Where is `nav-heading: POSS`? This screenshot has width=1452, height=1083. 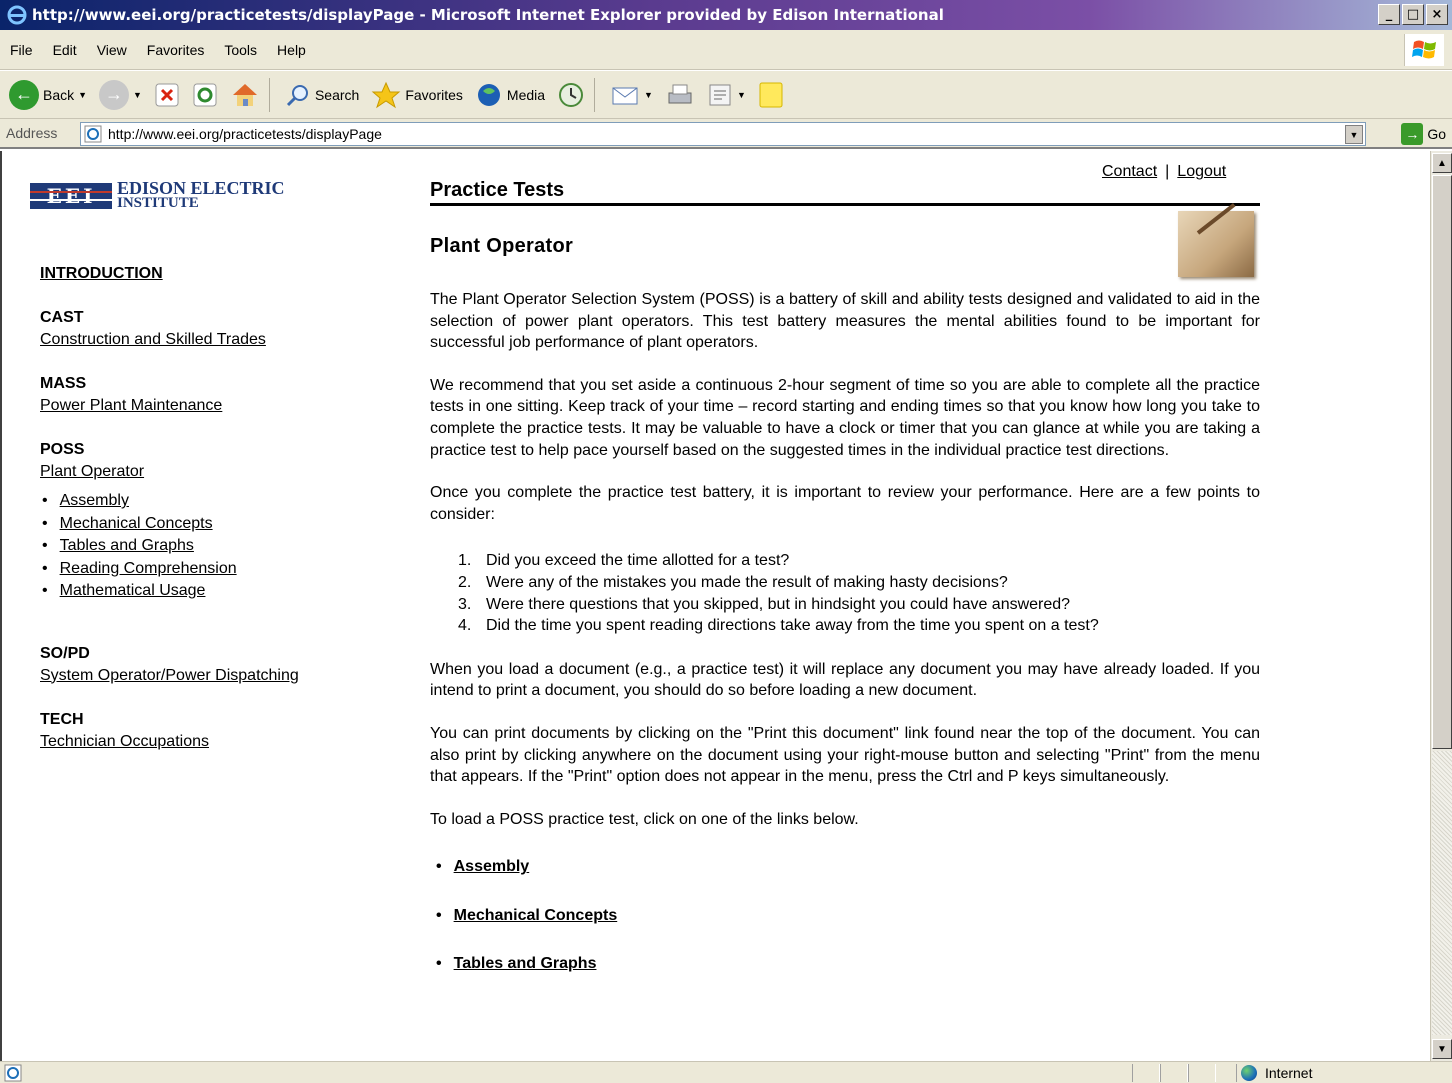 nav-heading: POSS is located at coordinates (62, 449).